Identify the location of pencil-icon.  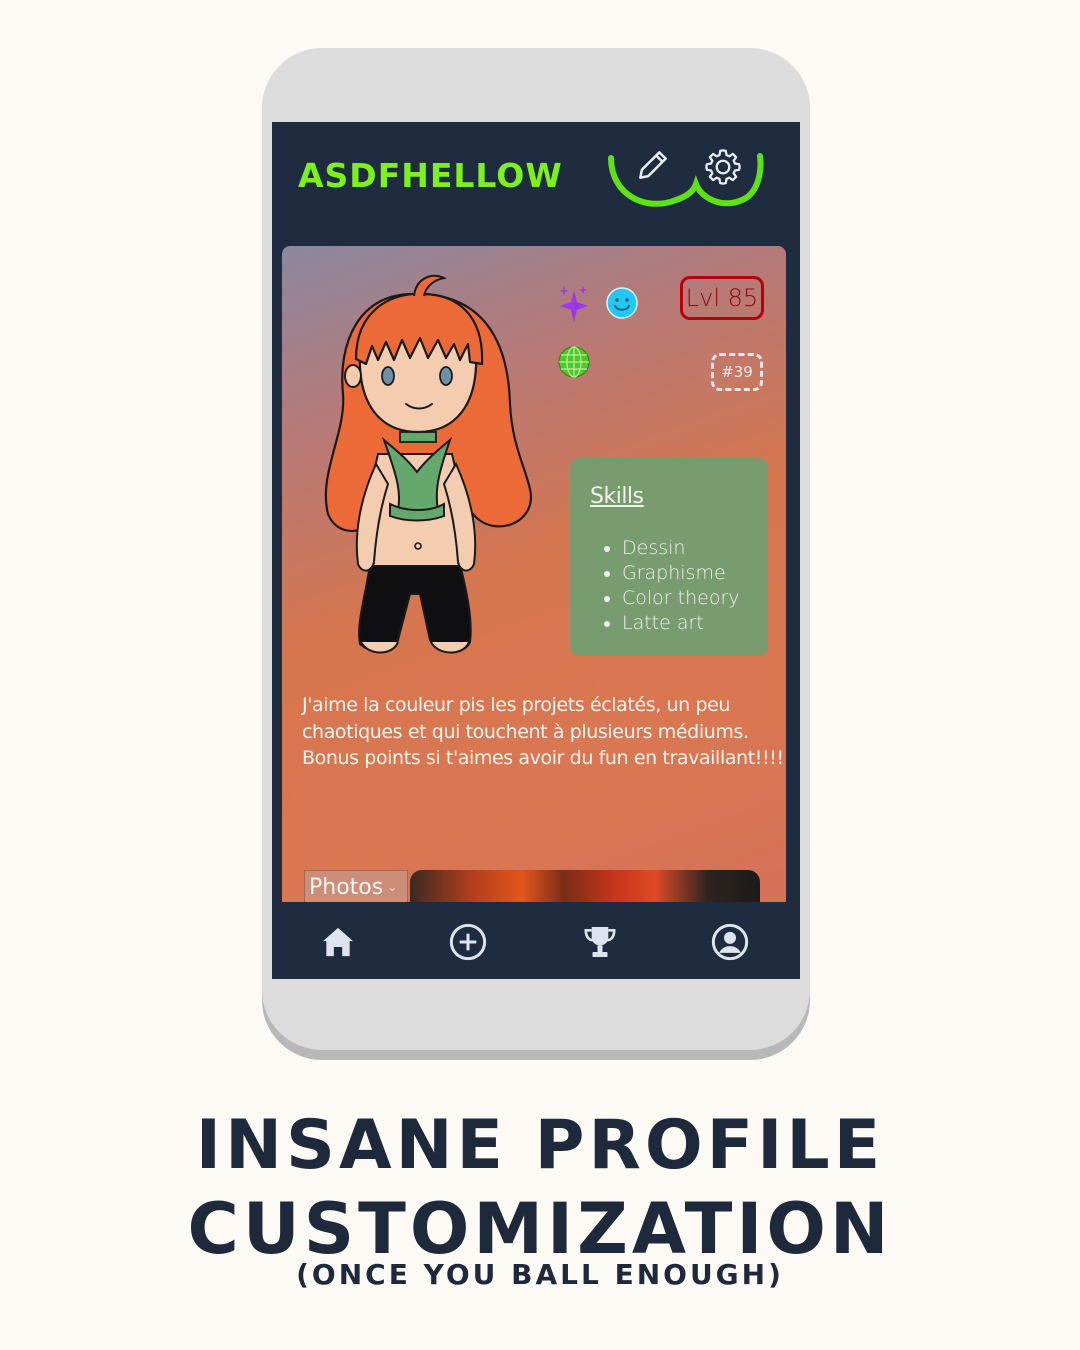
(653, 165).